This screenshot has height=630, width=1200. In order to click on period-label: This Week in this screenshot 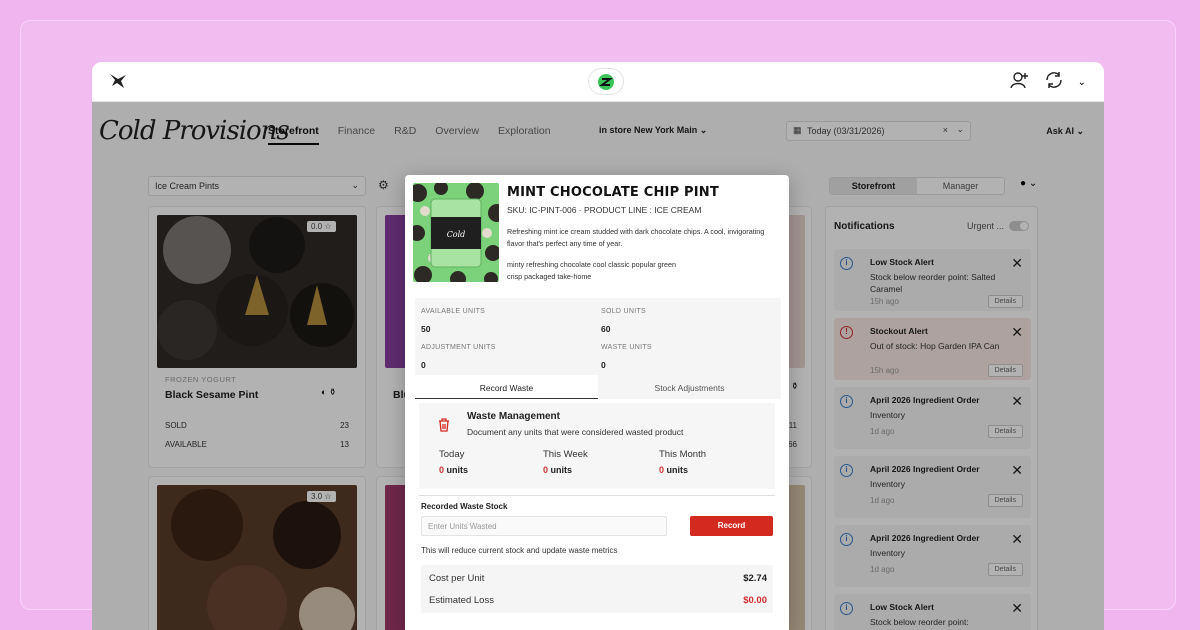, I will do `click(565, 454)`.